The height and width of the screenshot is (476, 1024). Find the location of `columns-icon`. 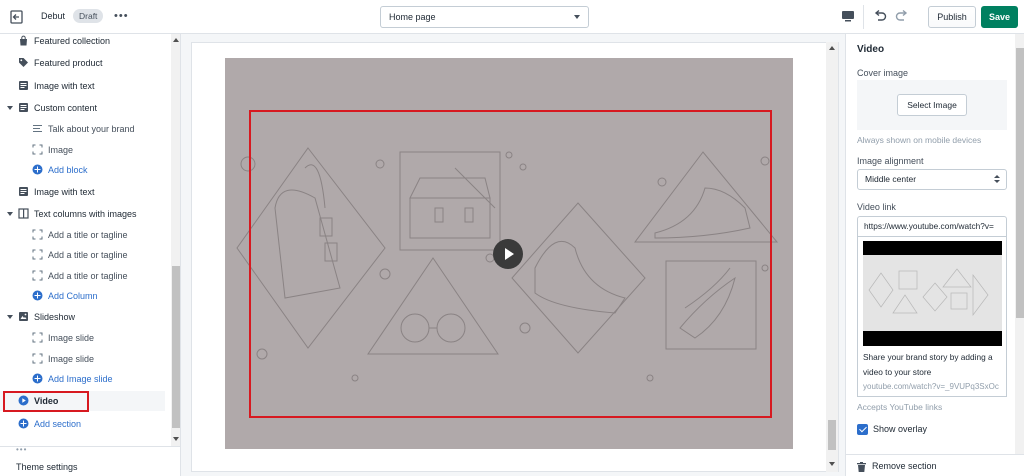

columns-icon is located at coordinates (23, 213).